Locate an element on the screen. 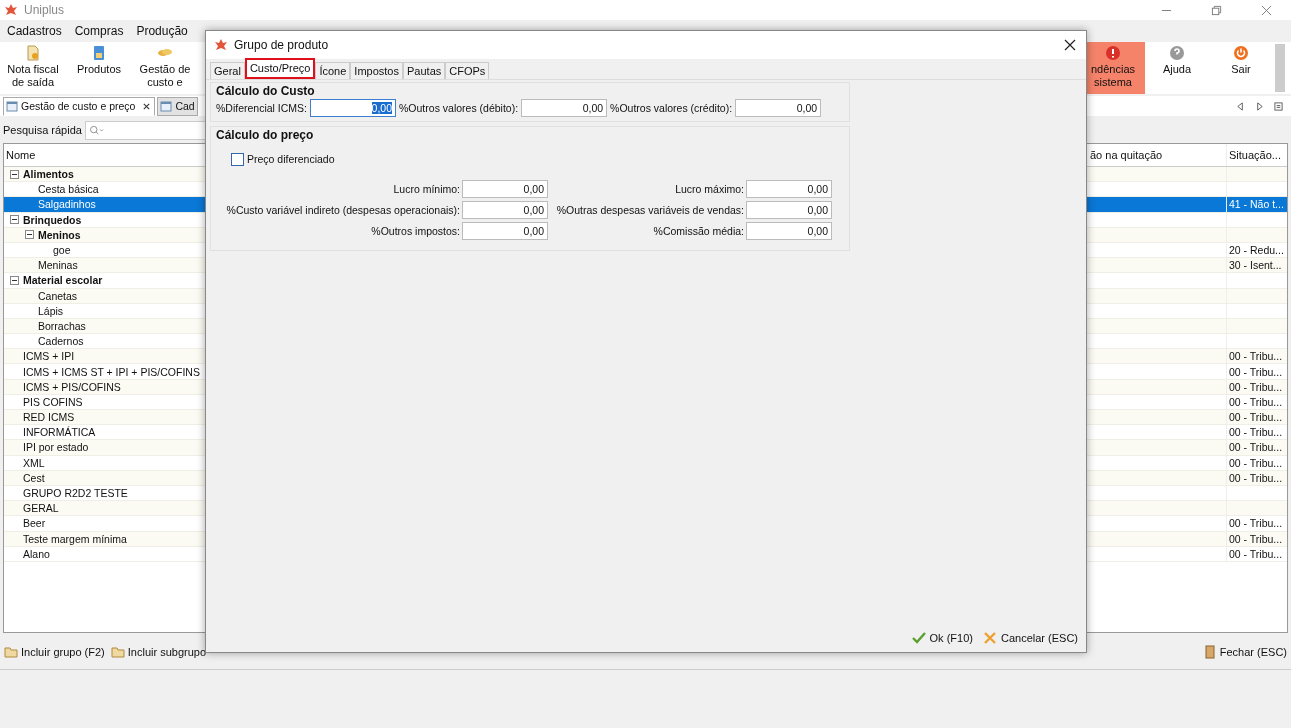  dialog-tab: Ícone is located at coordinates (333, 70).